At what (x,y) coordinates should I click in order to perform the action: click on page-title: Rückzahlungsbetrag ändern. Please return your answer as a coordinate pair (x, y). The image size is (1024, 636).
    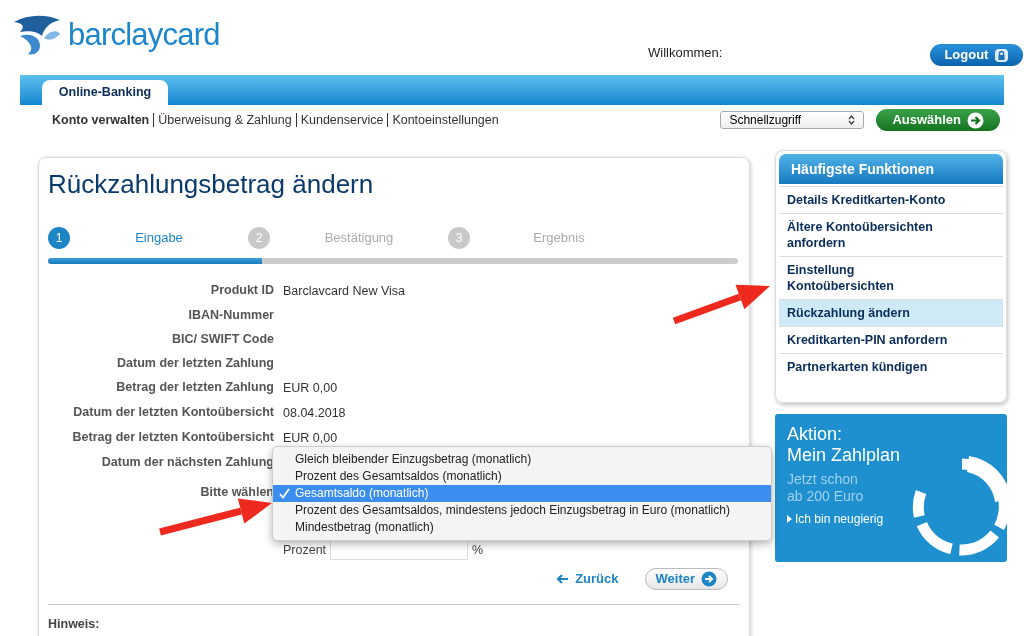
    Looking at the image, I should click on (211, 184).